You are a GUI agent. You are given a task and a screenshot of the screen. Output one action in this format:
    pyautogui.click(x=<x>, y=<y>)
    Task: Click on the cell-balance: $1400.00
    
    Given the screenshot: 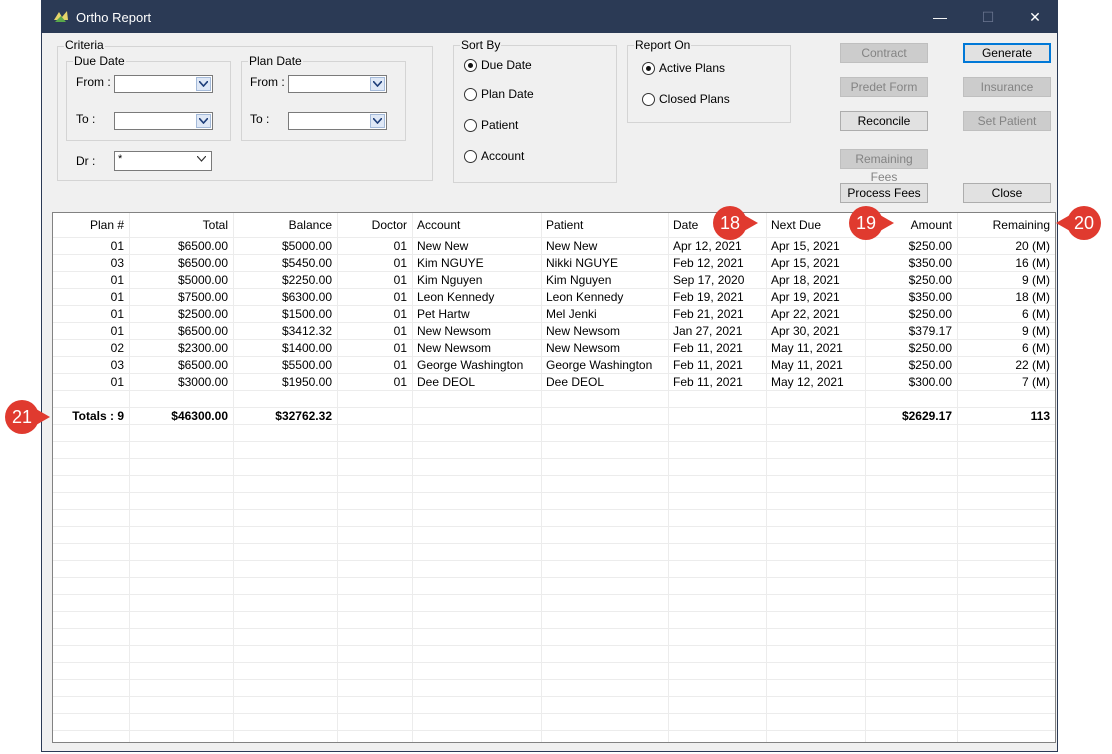 What is the action you would take?
    pyautogui.click(x=306, y=348)
    